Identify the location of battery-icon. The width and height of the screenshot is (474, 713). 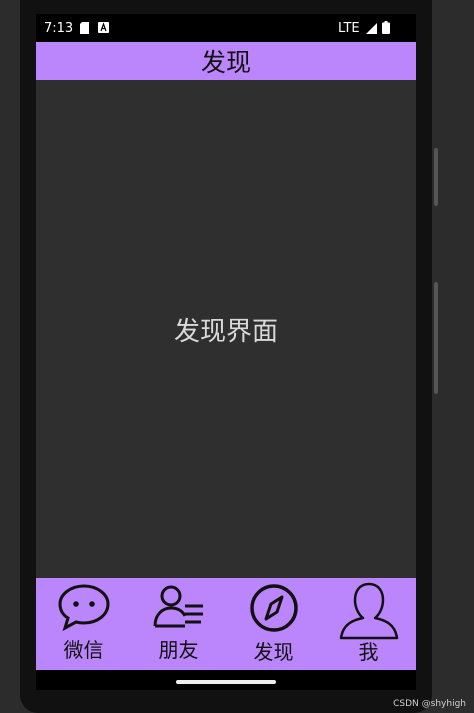
(386, 29).